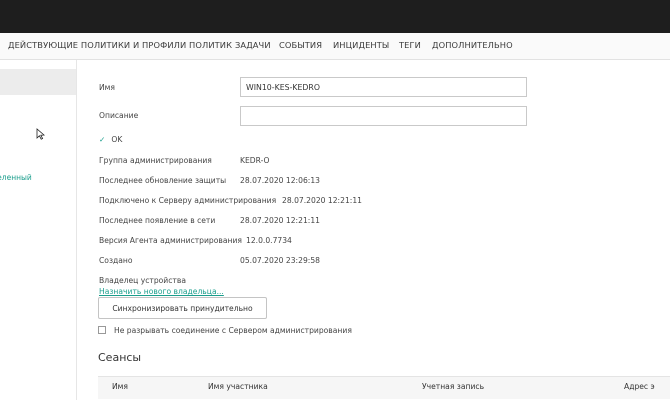 Image resolution: width=670 pixels, height=400 pixels. What do you see at coordinates (40, 134) in the screenshot?
I see `mouse-cursor-icon` at bounding box center [40, 134].